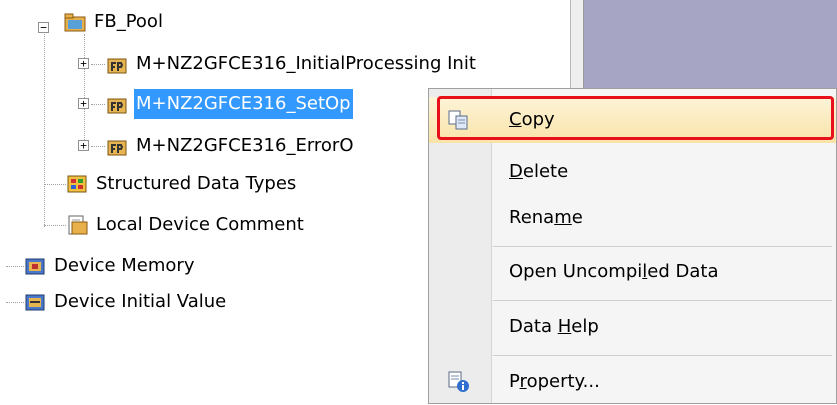 The width and height of the screenshot is (837, 405). What do you see at coordinates (632, 172) in the screenshot?
I see `menu-item-delete: Delete` at bounding box center [632, 172].